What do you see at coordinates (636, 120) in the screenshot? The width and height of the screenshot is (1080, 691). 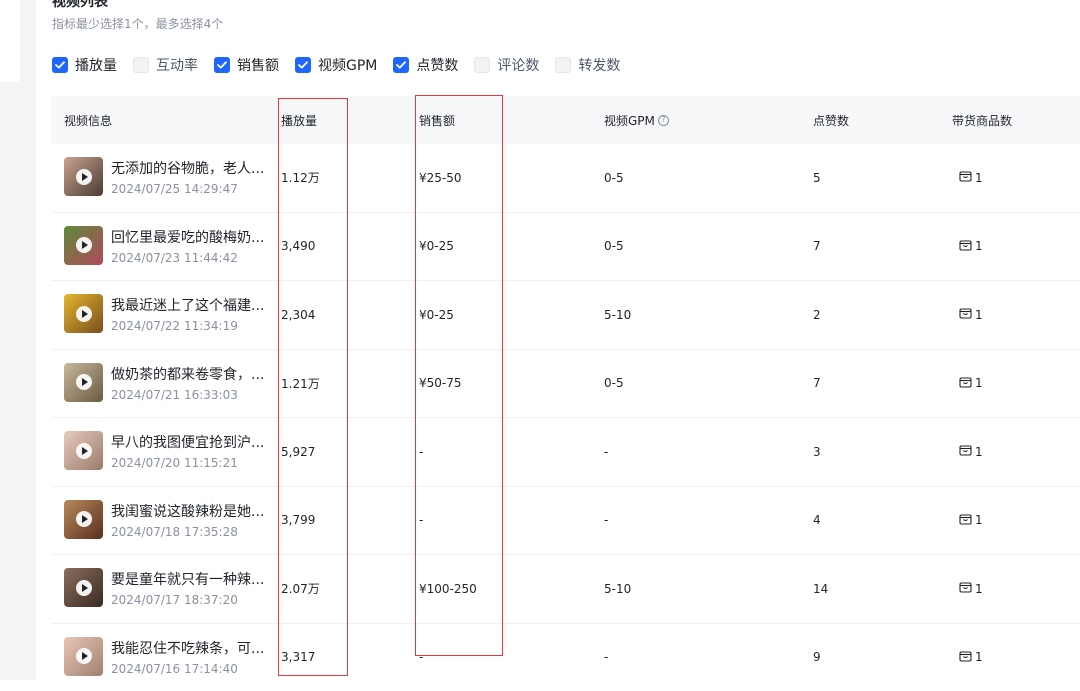 I see `col-header-gpm: 视频GPM?` at bounding box center [636, 120].